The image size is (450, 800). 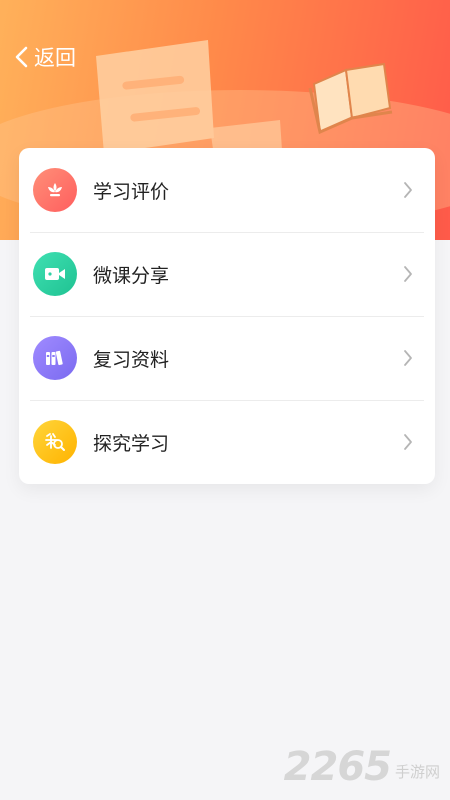 I want to click on menu-item-label: 微课分享, so click(x=131, y=275).